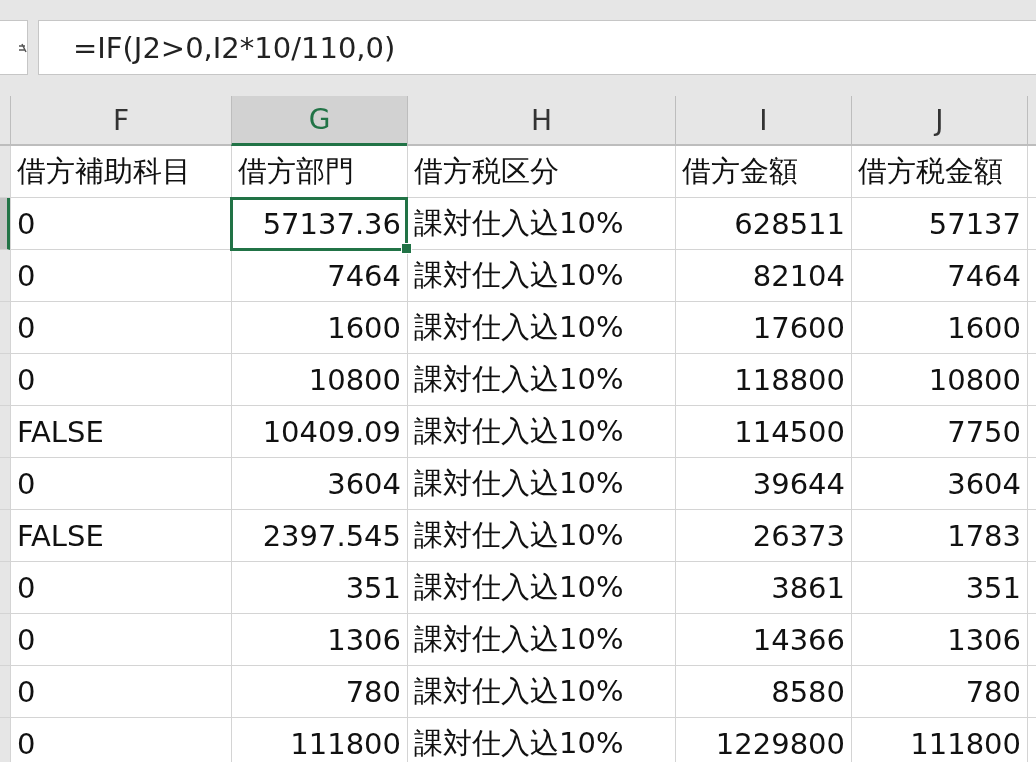 This screenshot has width=1036, height=762. What do you see at coordinates (319, 121) in the screenshot?
I see `column-header: G` at bounding box center [319, 121].